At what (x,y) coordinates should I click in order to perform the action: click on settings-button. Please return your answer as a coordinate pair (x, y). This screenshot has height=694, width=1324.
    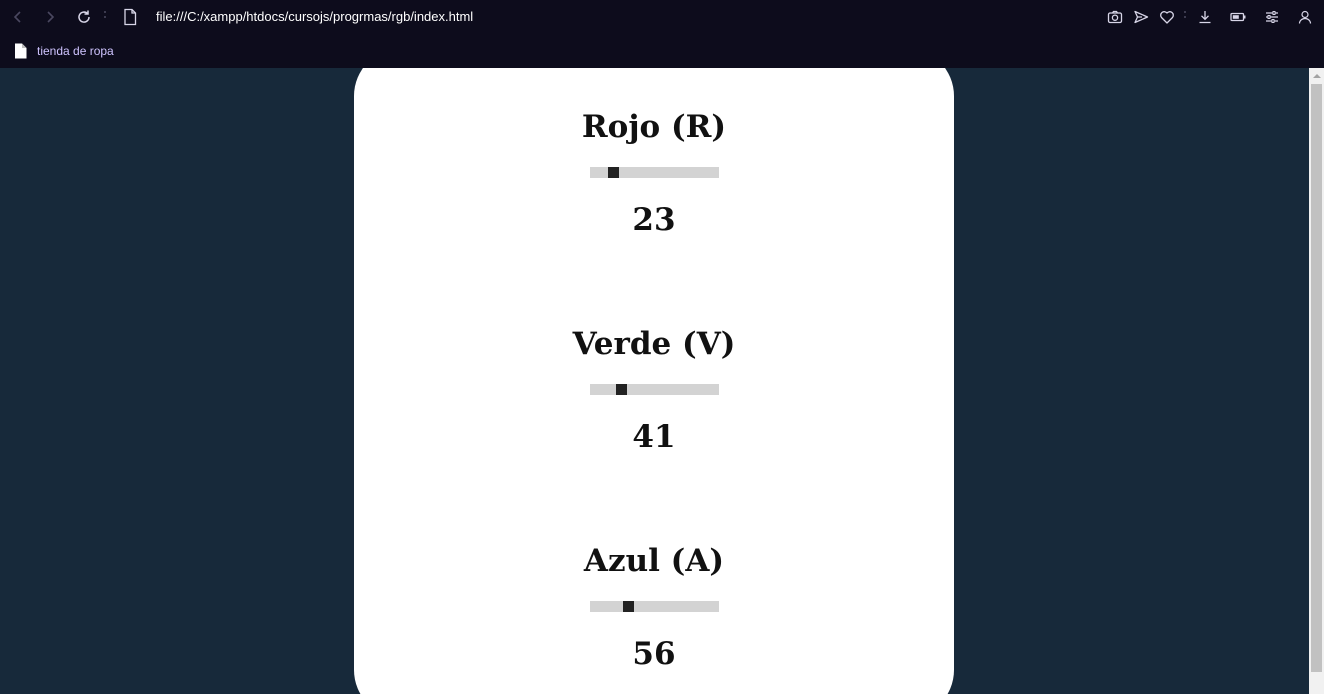
    Looking at the image, I should click on (1272, 17).